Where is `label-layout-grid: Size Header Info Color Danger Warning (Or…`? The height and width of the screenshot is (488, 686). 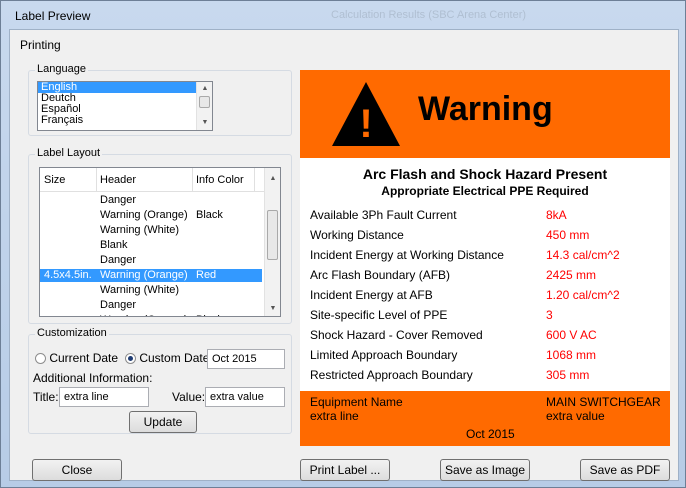 label-layout-grid: Size Header Info Color Danger Warning (Or… is located at coordinates (160, 242).